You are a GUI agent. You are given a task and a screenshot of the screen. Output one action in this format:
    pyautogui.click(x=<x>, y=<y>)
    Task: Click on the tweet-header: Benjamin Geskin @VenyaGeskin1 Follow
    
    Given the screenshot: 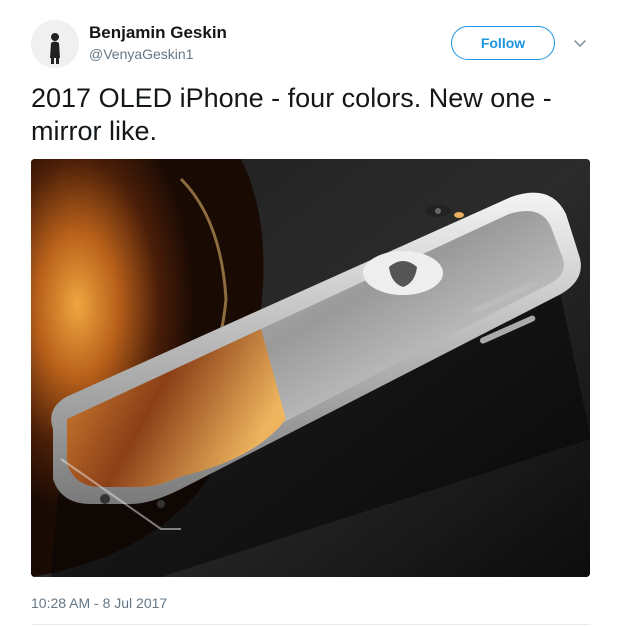 What is the action you would take?
    pyautogui.click(x=314, y=45)
    